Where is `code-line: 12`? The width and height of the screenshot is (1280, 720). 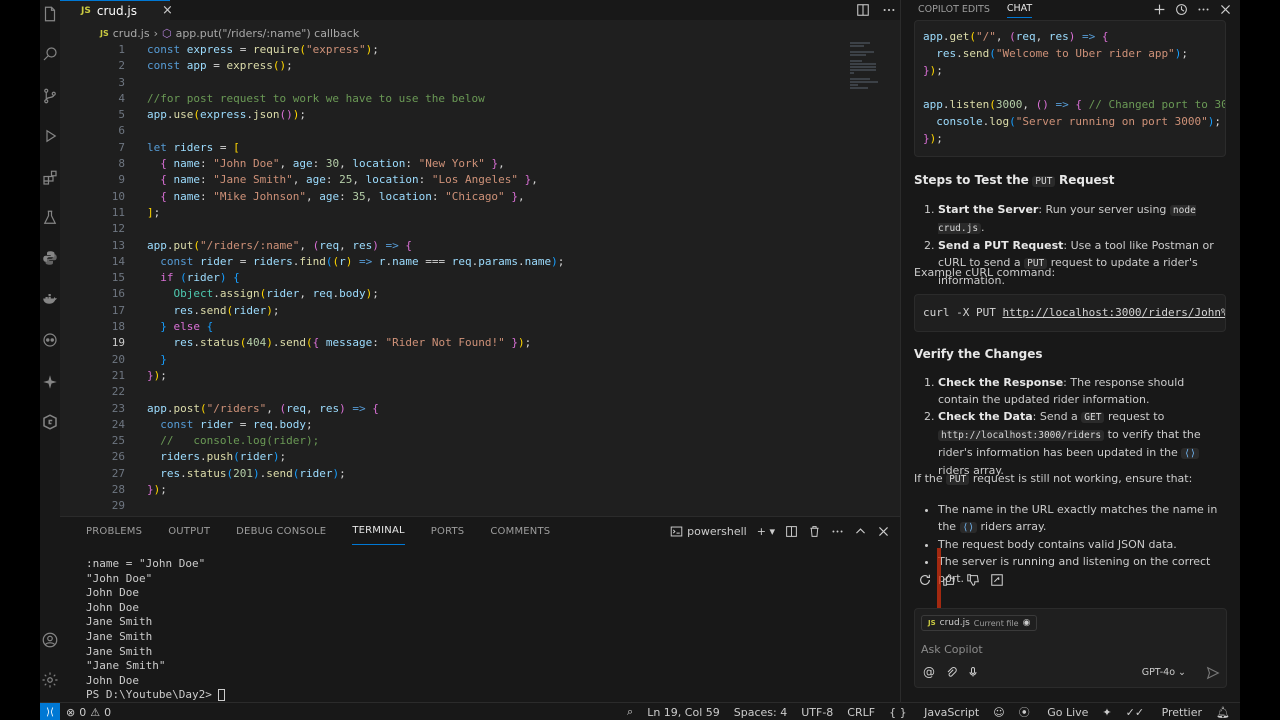 code-line: 12 is located at coordinates (445, 229).